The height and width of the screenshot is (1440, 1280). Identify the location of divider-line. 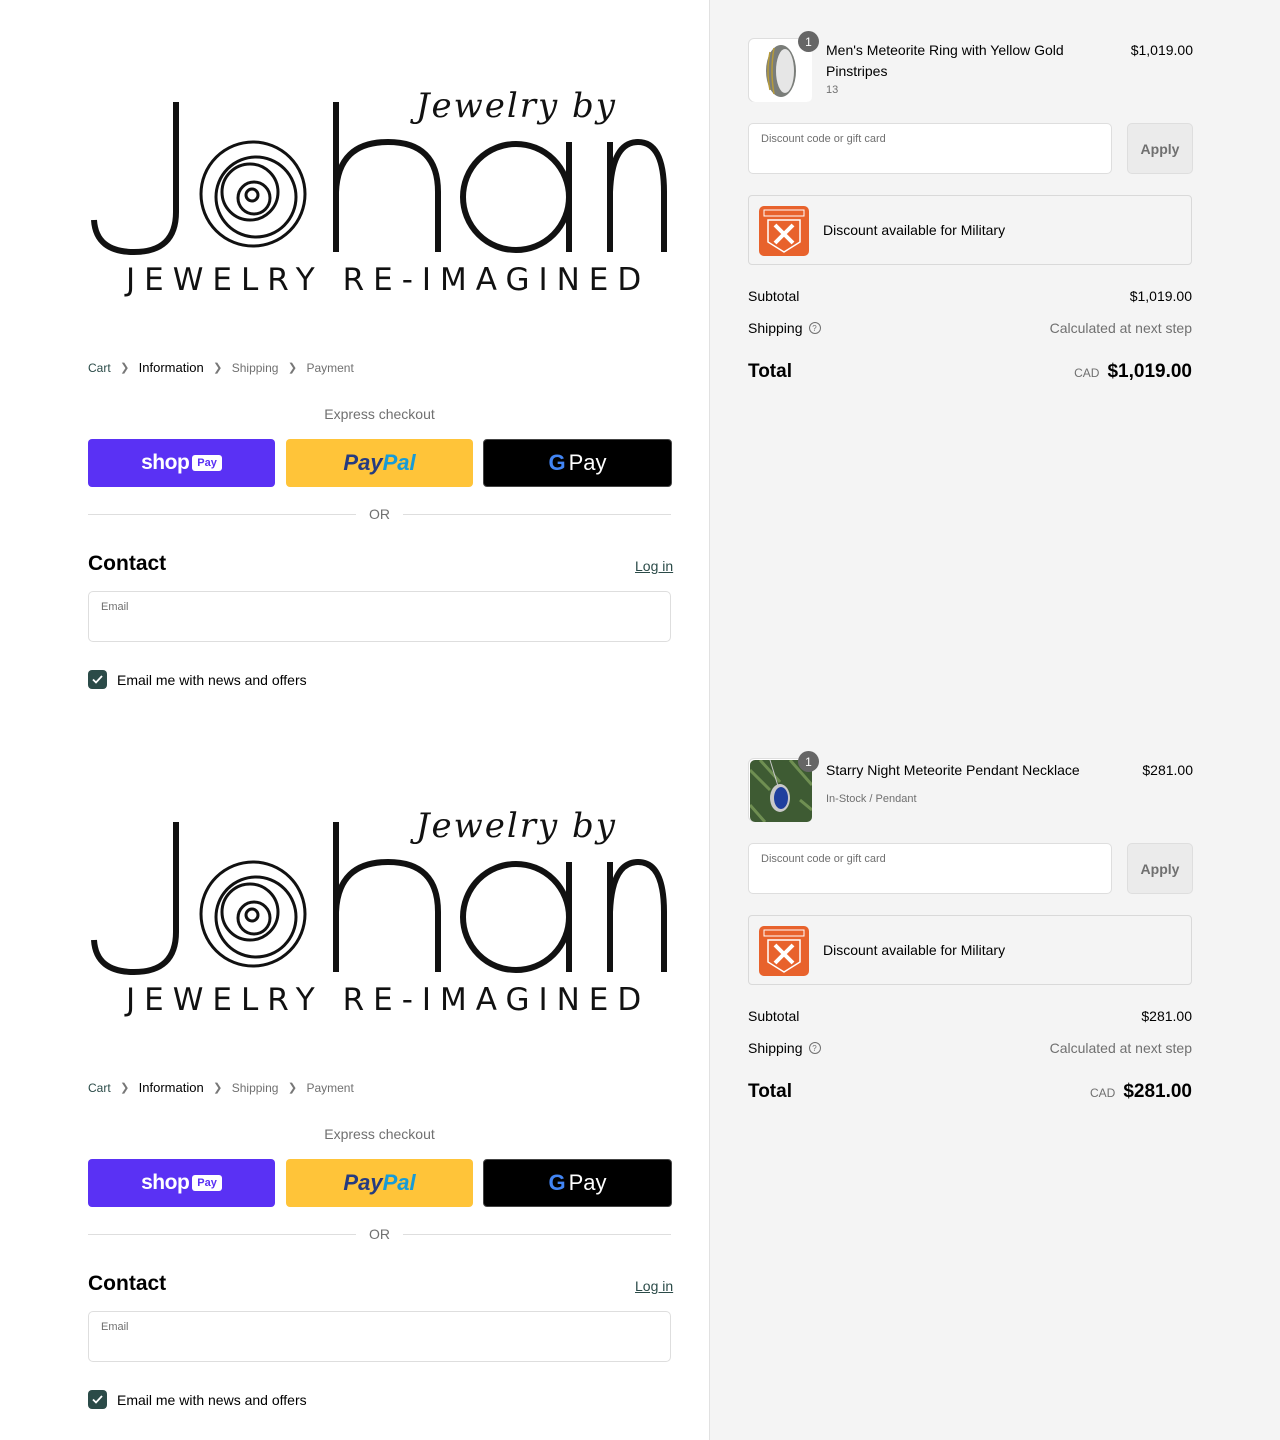
(537, 514).